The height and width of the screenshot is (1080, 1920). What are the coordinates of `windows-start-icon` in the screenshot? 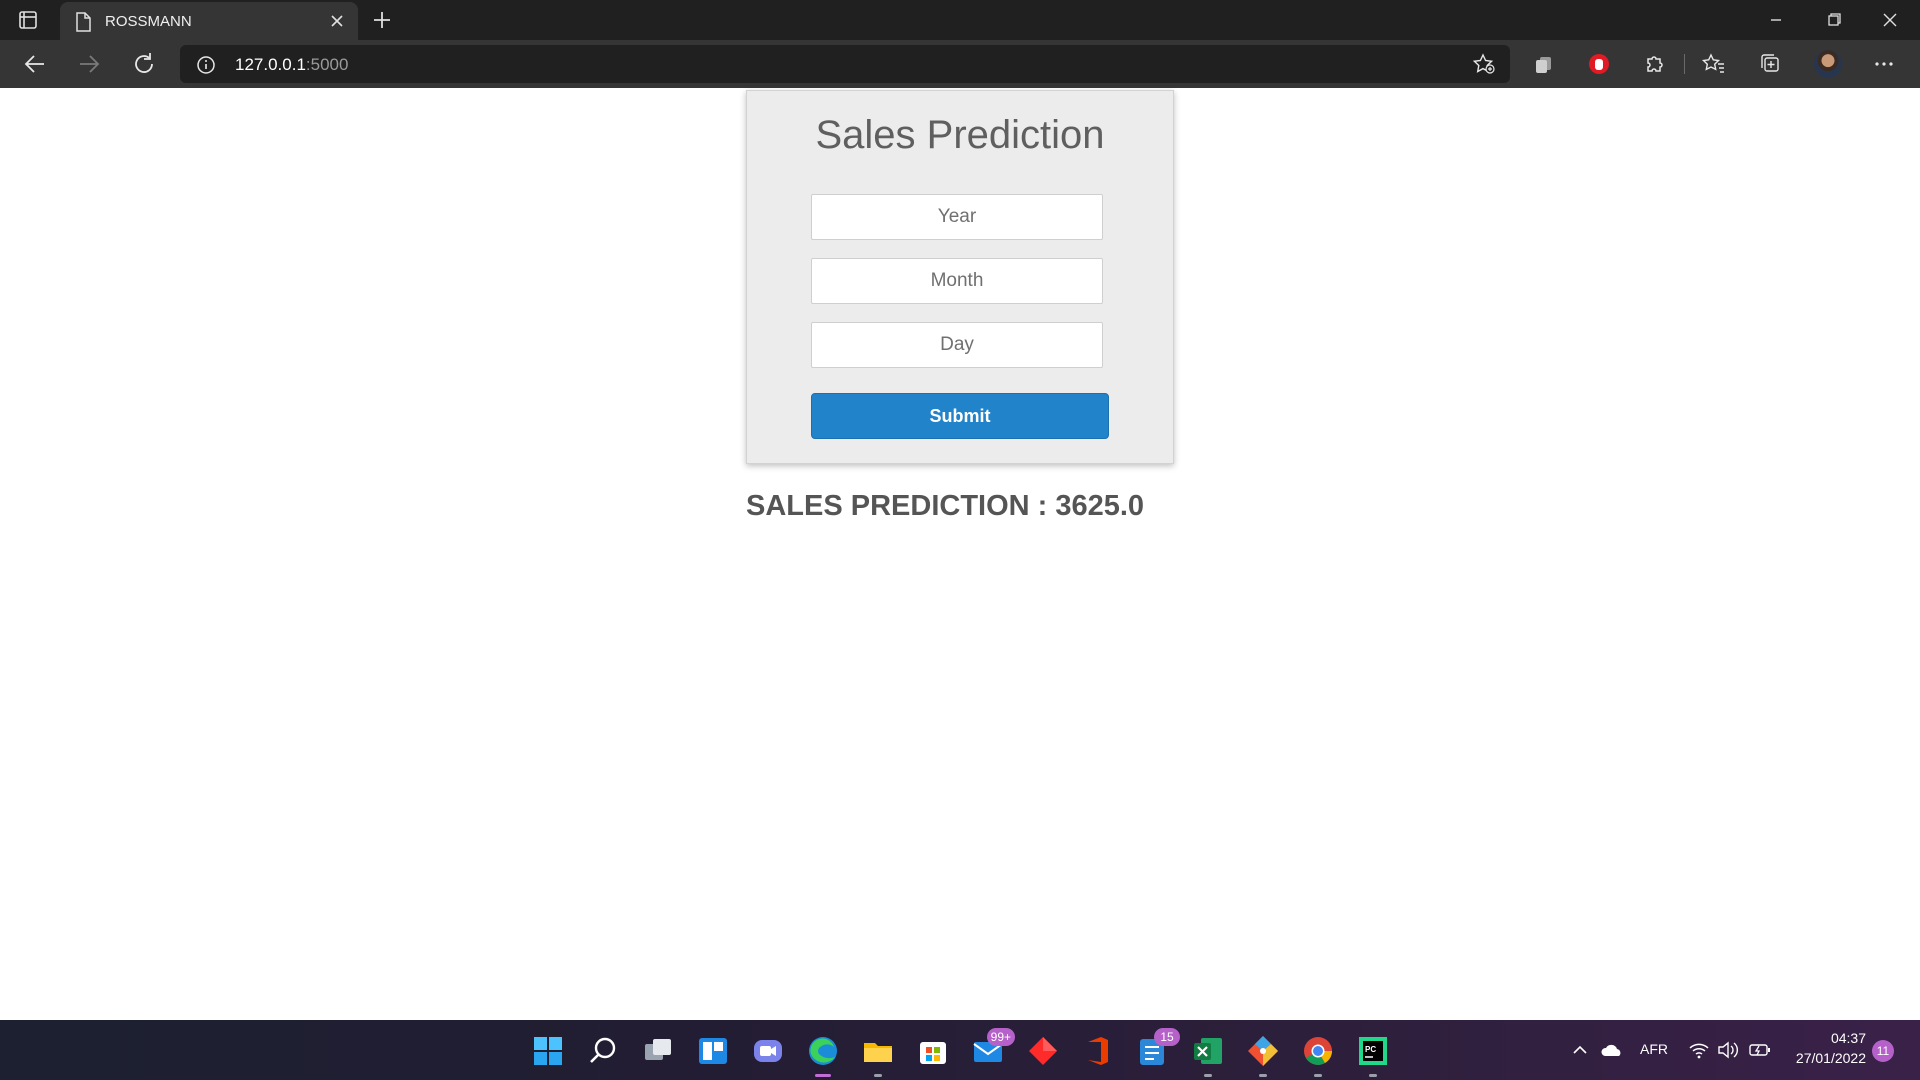 It's located at (548, 1051).